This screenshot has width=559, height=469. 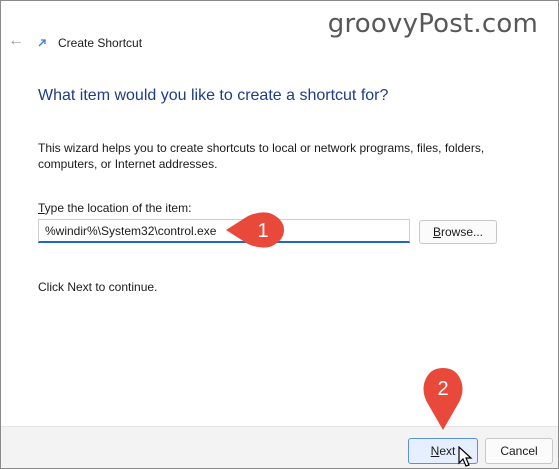 I want to click on window-title: Create Shortcut, so click(x=100, y=43).